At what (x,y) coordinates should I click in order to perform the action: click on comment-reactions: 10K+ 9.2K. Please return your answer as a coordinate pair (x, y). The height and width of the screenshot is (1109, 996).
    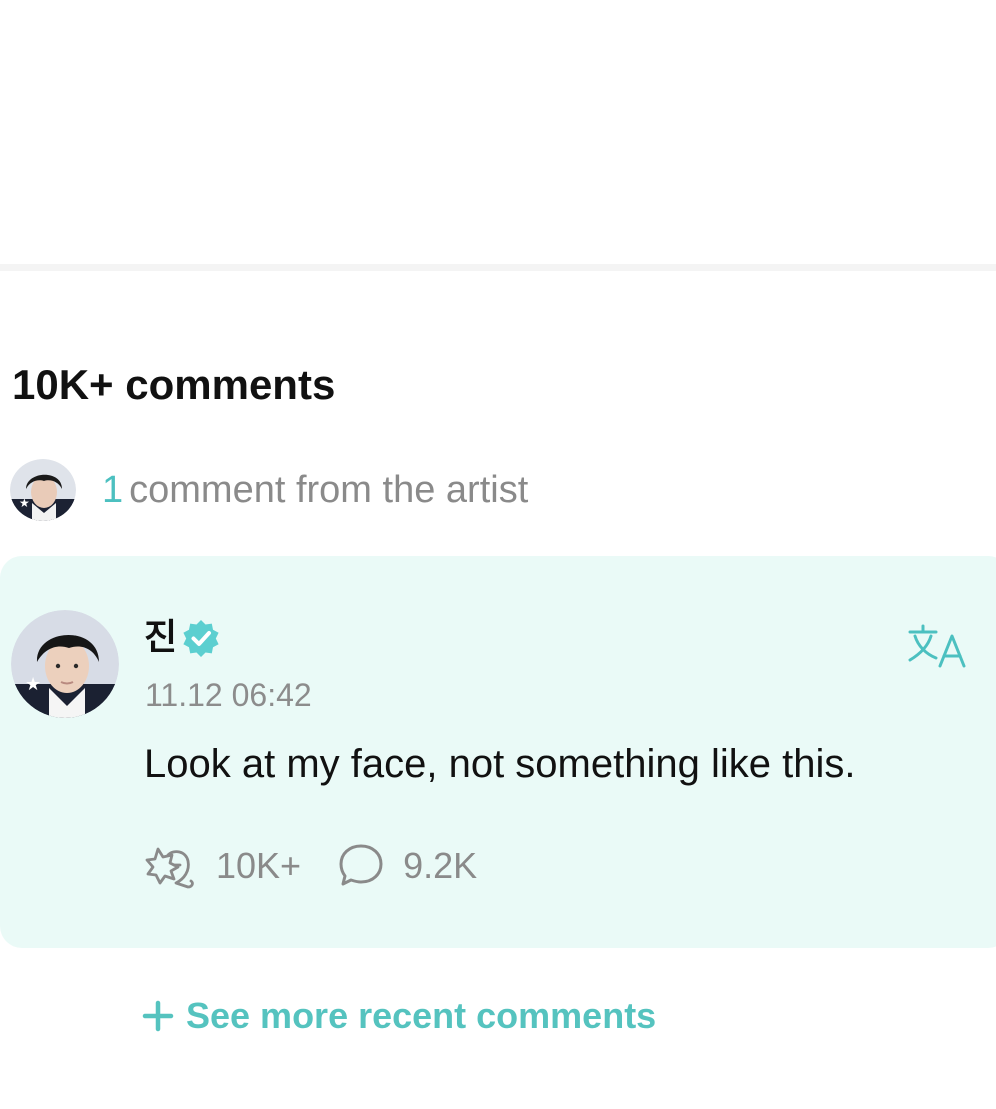
    Looking at the image, I should click on (310, 866).